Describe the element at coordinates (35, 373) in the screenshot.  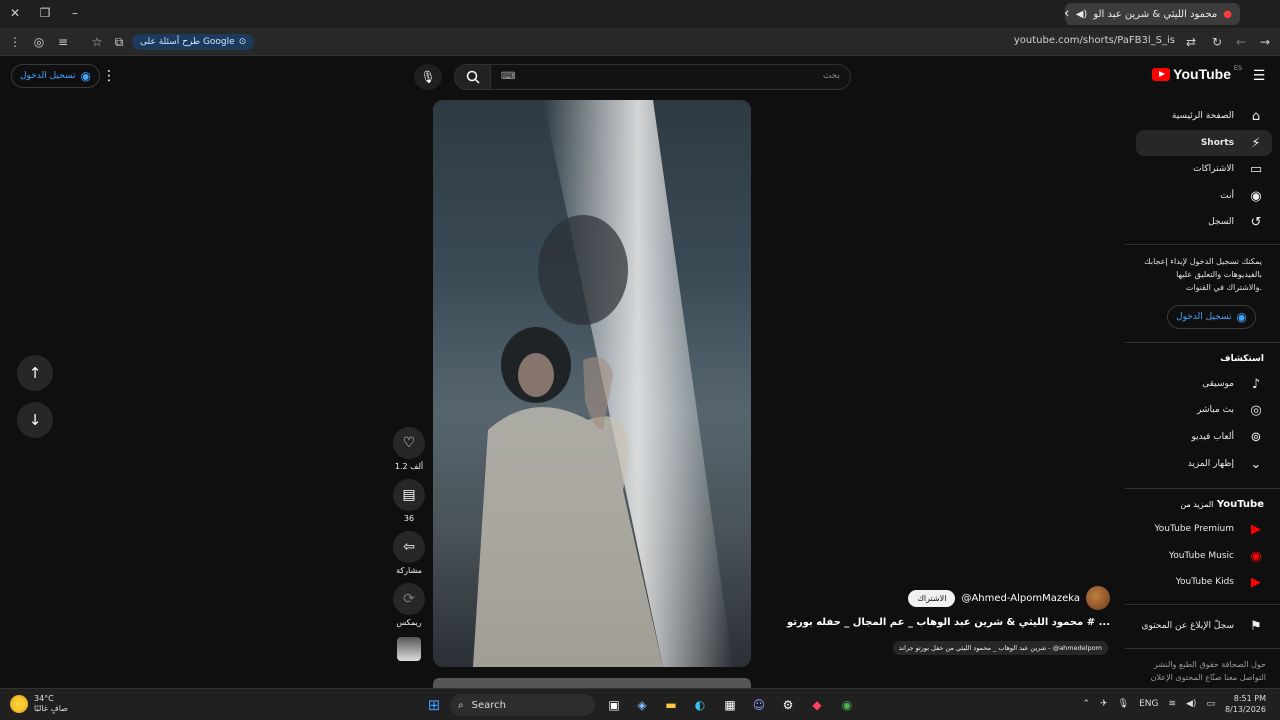
I see `previous-short-button: ↑` at that location.